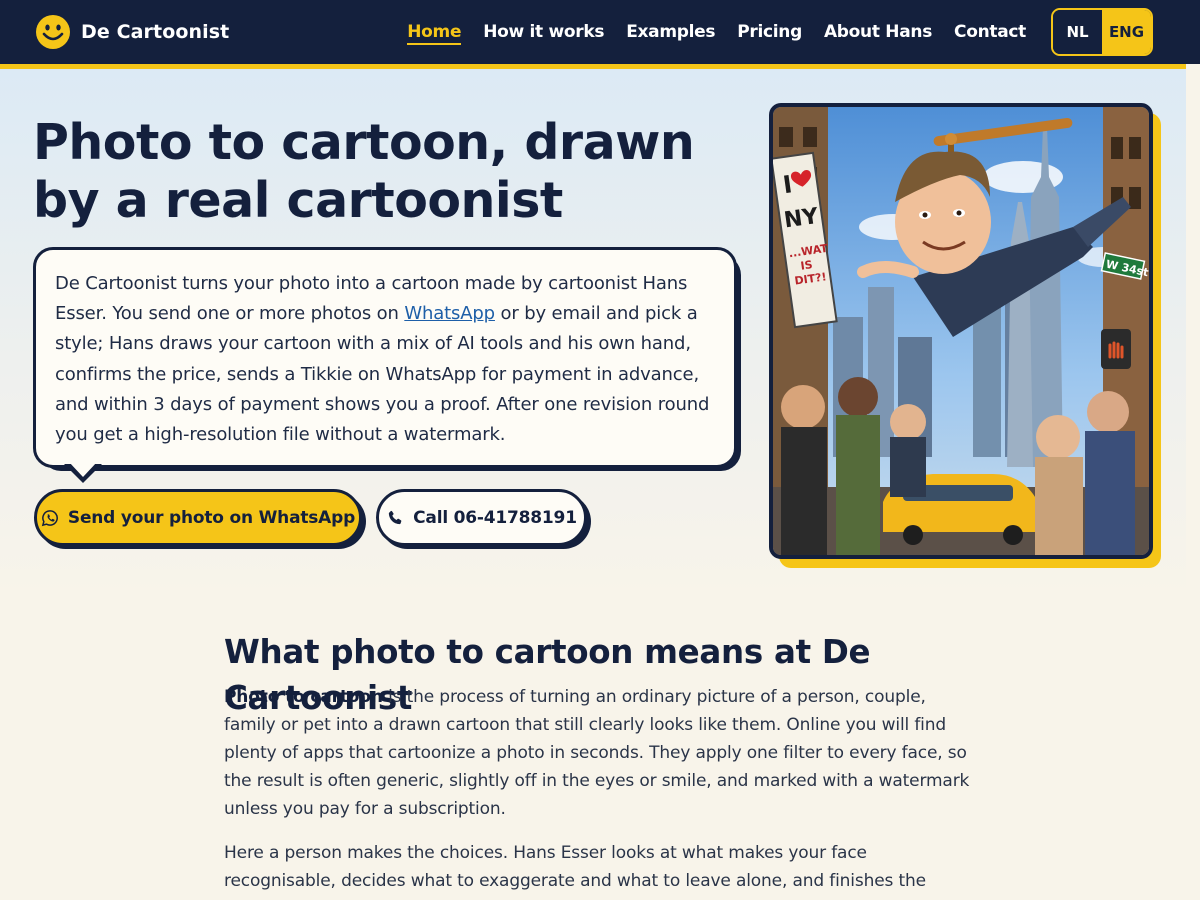 This screenshot has width=1200, height=900. Describe the element at coordinates (495, 517) in the screenshot. I see `call-phone-label: Call 06-41788191` at that location.